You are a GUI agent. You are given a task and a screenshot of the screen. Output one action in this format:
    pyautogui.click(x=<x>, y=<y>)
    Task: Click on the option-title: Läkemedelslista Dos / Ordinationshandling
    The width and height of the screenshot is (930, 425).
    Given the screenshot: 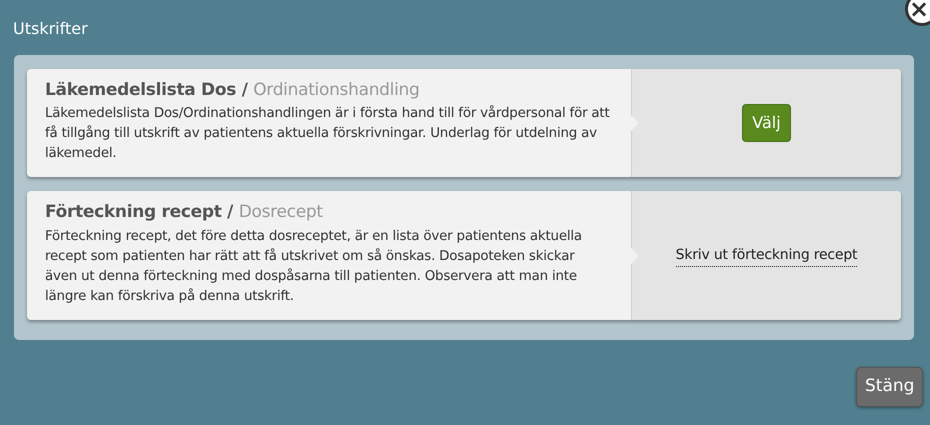 What is the action you would take?
    pyautogui.click(x=232, y=90)
    